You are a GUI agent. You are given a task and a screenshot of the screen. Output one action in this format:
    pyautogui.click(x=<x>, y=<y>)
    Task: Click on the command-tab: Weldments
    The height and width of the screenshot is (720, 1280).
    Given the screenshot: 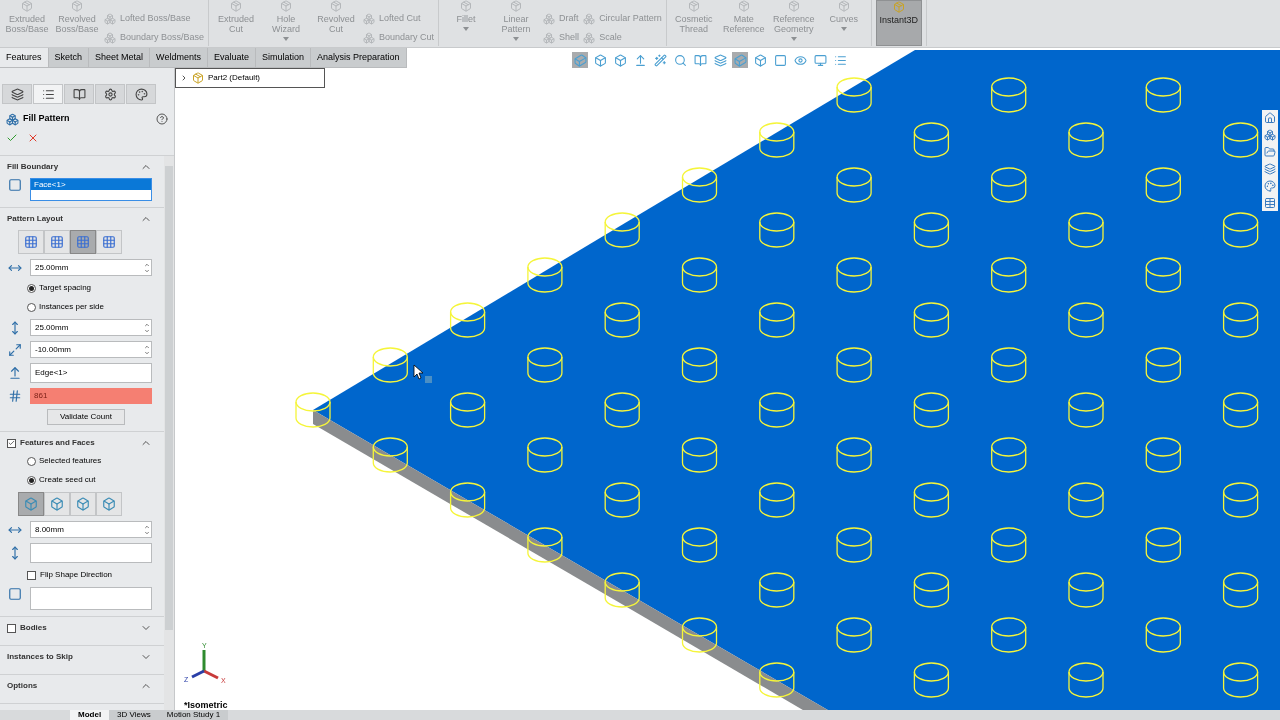 What is the action you would take?
    pyautogui.click(x=179, y=57)
    